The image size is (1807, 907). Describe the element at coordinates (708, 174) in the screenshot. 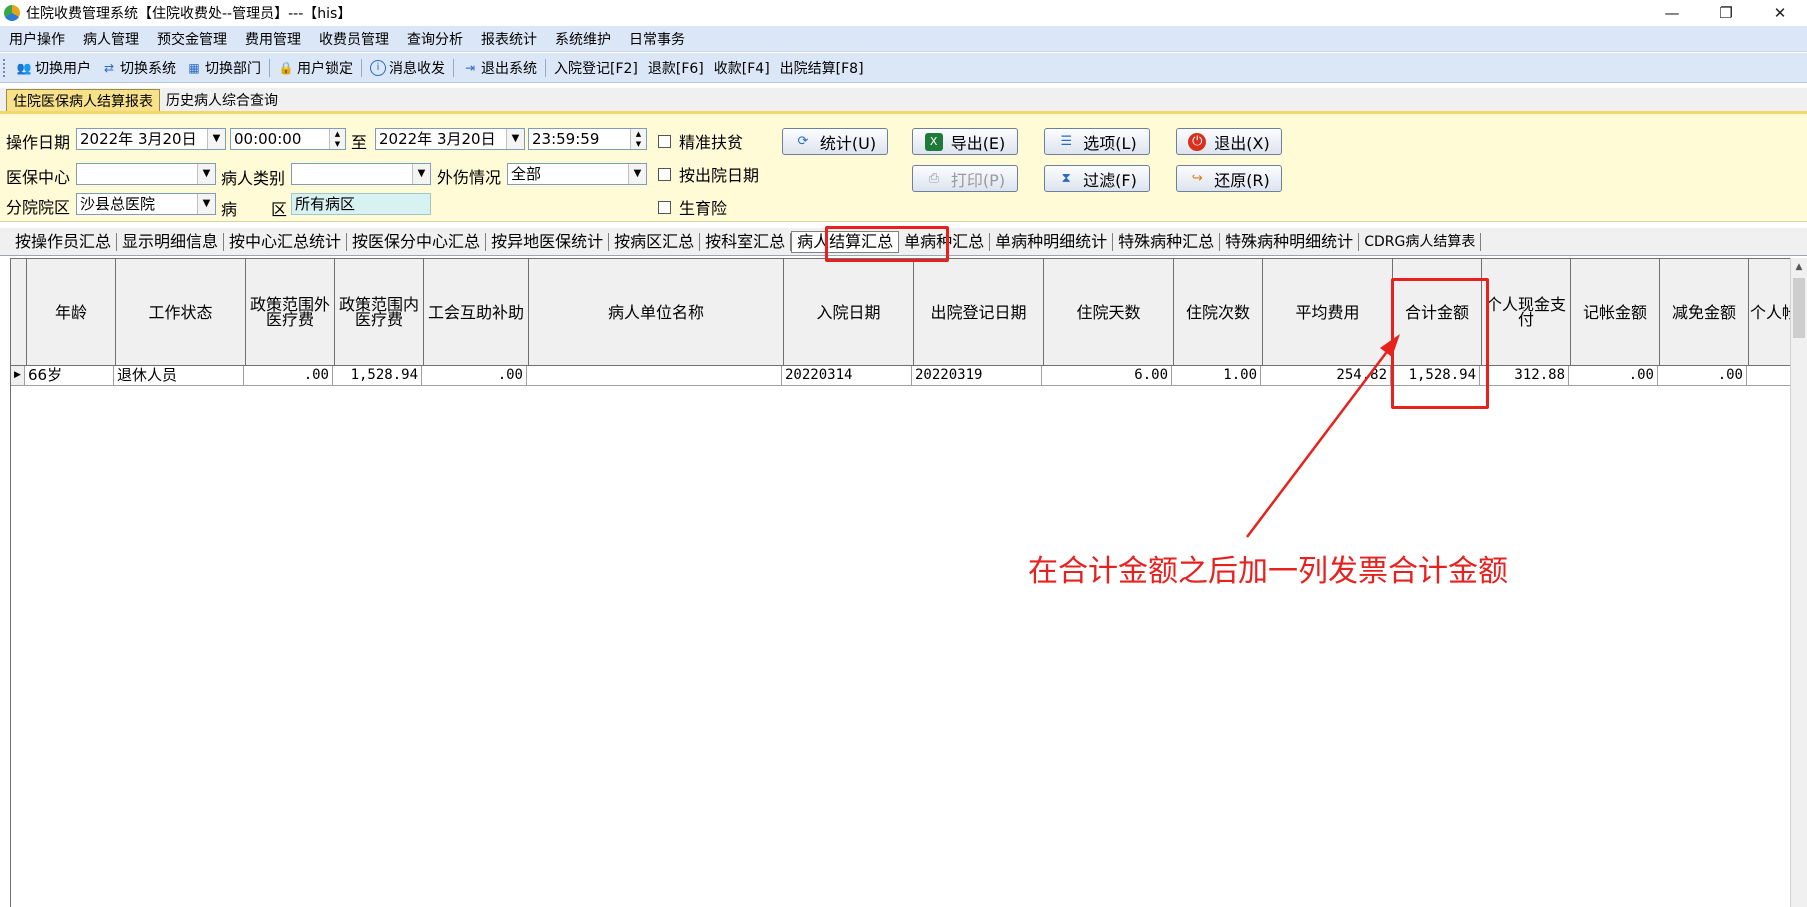

I see `discharge-date-checkbox: 按出院日期` at that location.